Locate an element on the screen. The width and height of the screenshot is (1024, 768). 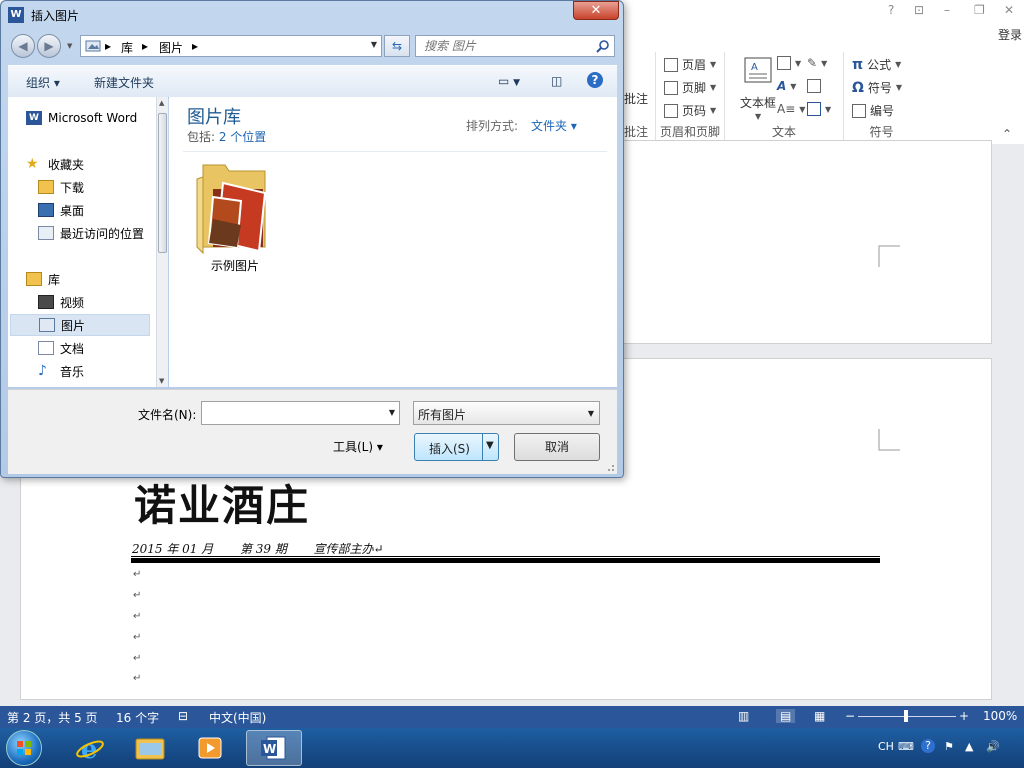
object-button: ▼ is located at coordinates (819, 109).